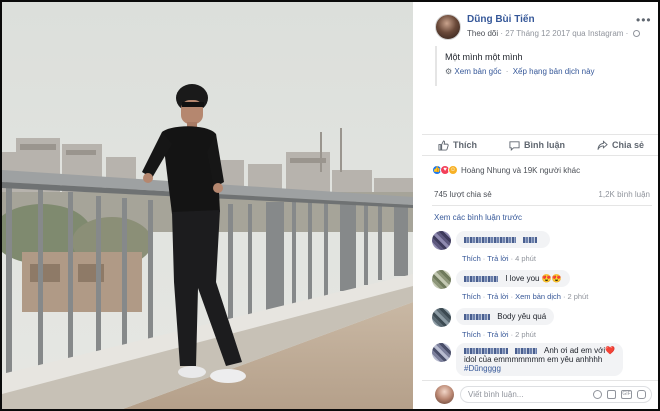 This screenshot has height=411, width=660. What do you see at coordinates (484, 57) in the screenshot?
I see `post-caption: Một mình một mình` at bounding box center [484, 57].